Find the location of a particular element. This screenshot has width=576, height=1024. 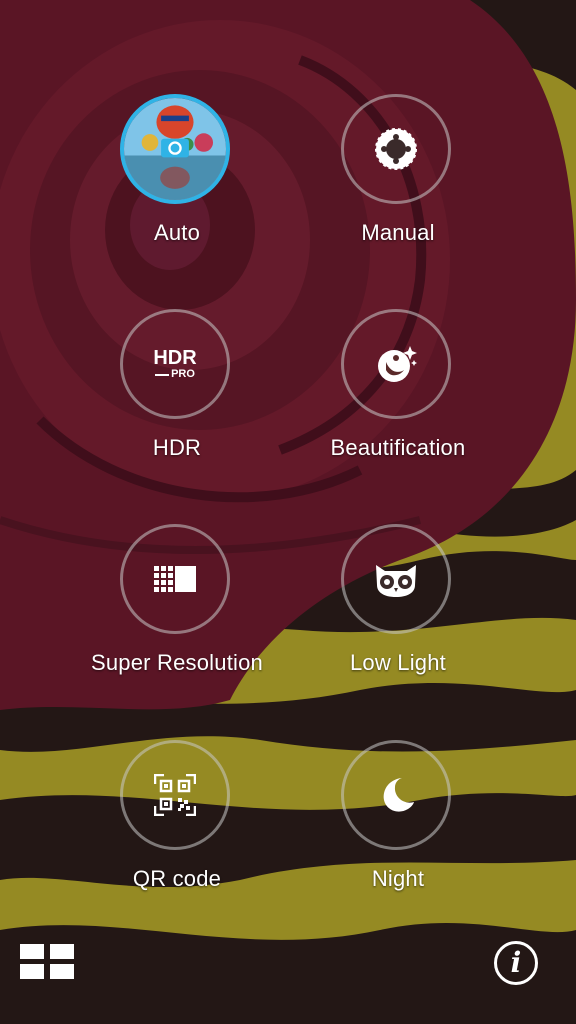

owl-icon is located at coordinates (396, 579).